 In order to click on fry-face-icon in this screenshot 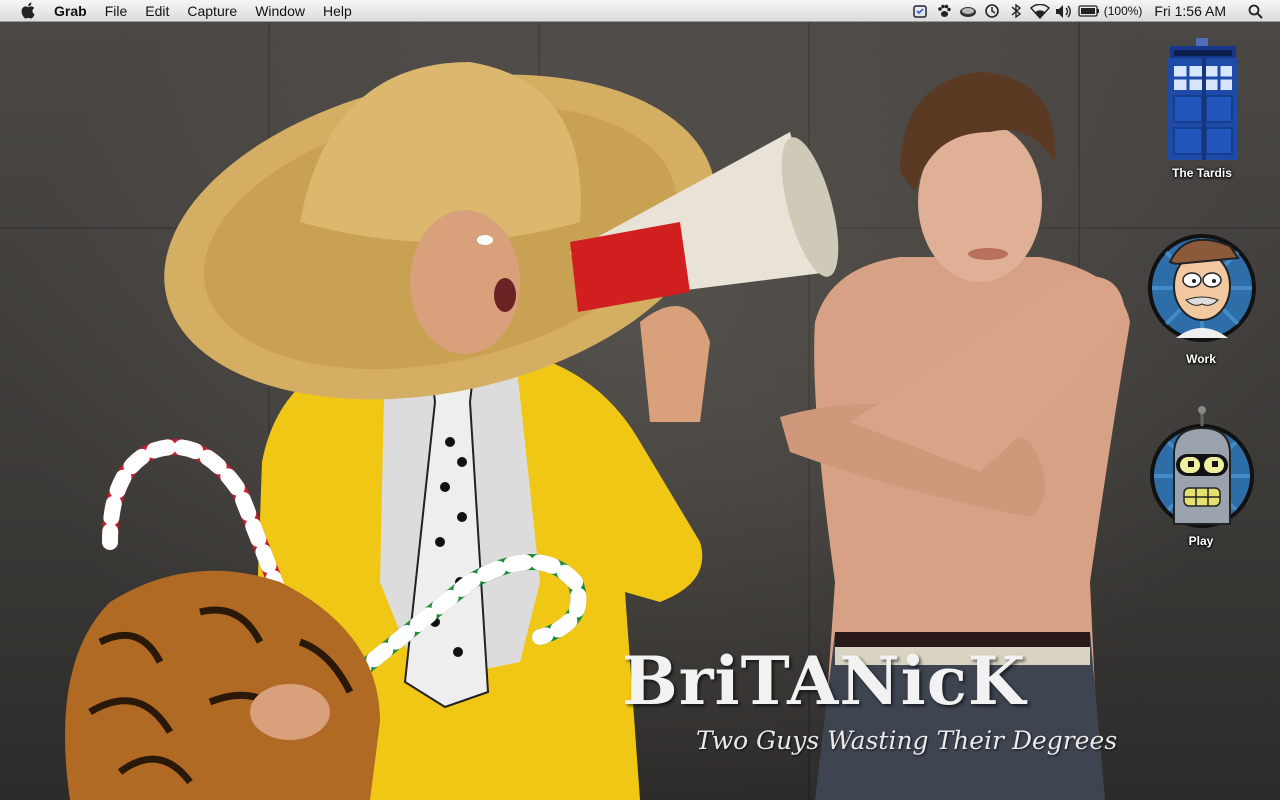, I will do `click(1202, 285)`.